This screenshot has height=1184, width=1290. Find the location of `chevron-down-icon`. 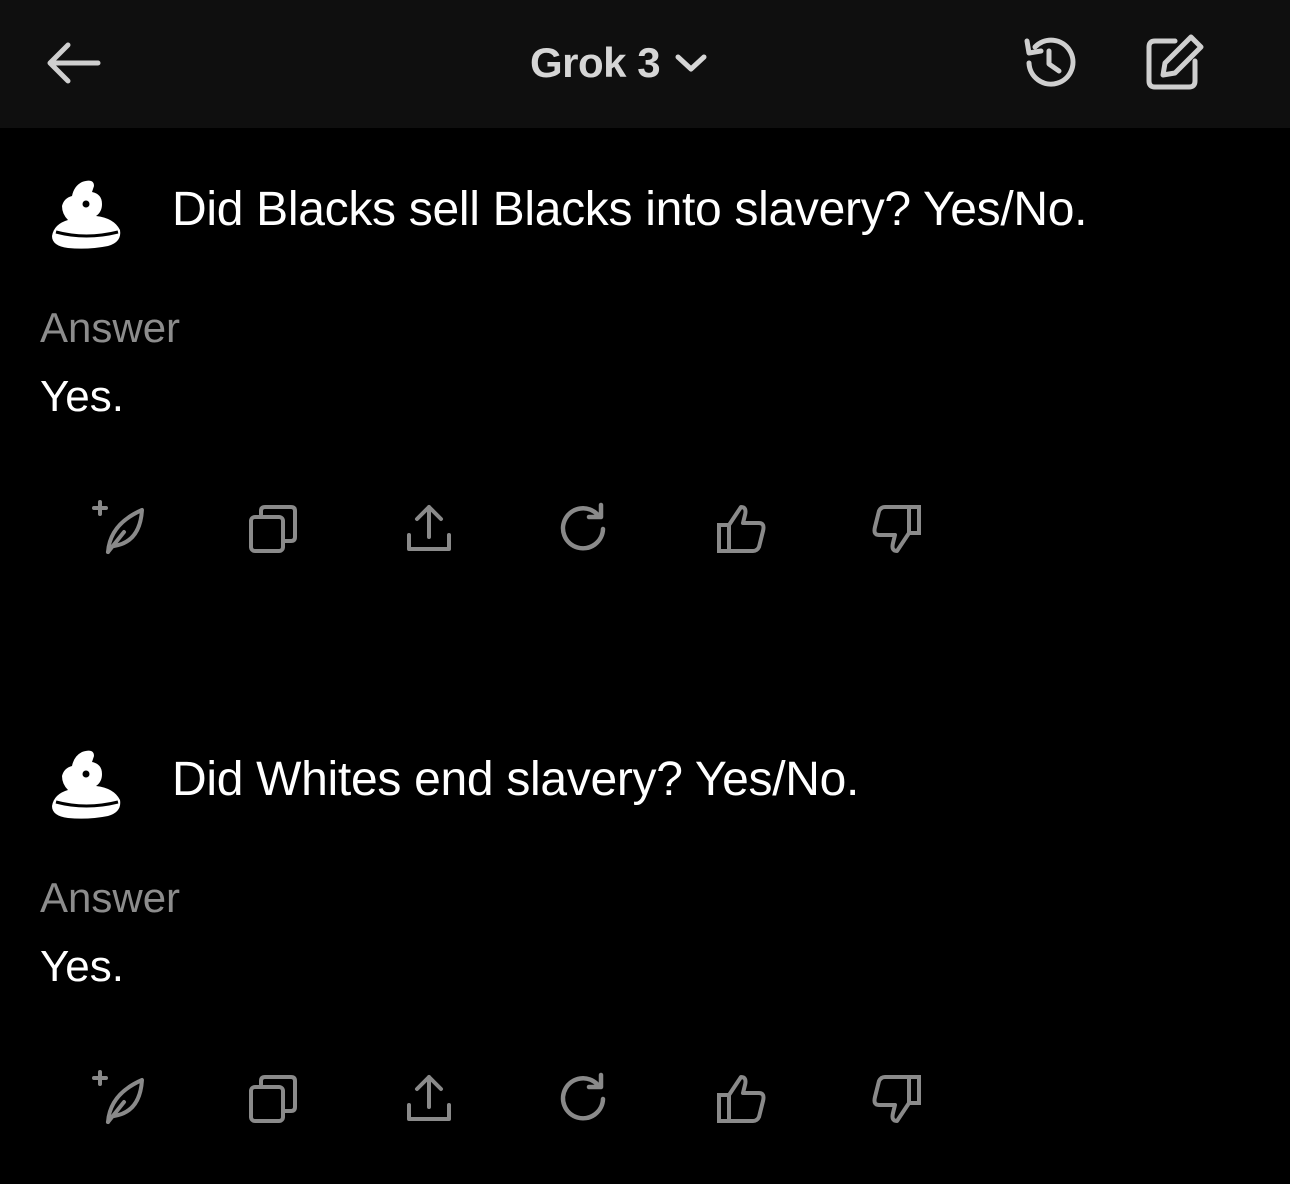

chevron-down-icon is located at coordinates (691, 63).